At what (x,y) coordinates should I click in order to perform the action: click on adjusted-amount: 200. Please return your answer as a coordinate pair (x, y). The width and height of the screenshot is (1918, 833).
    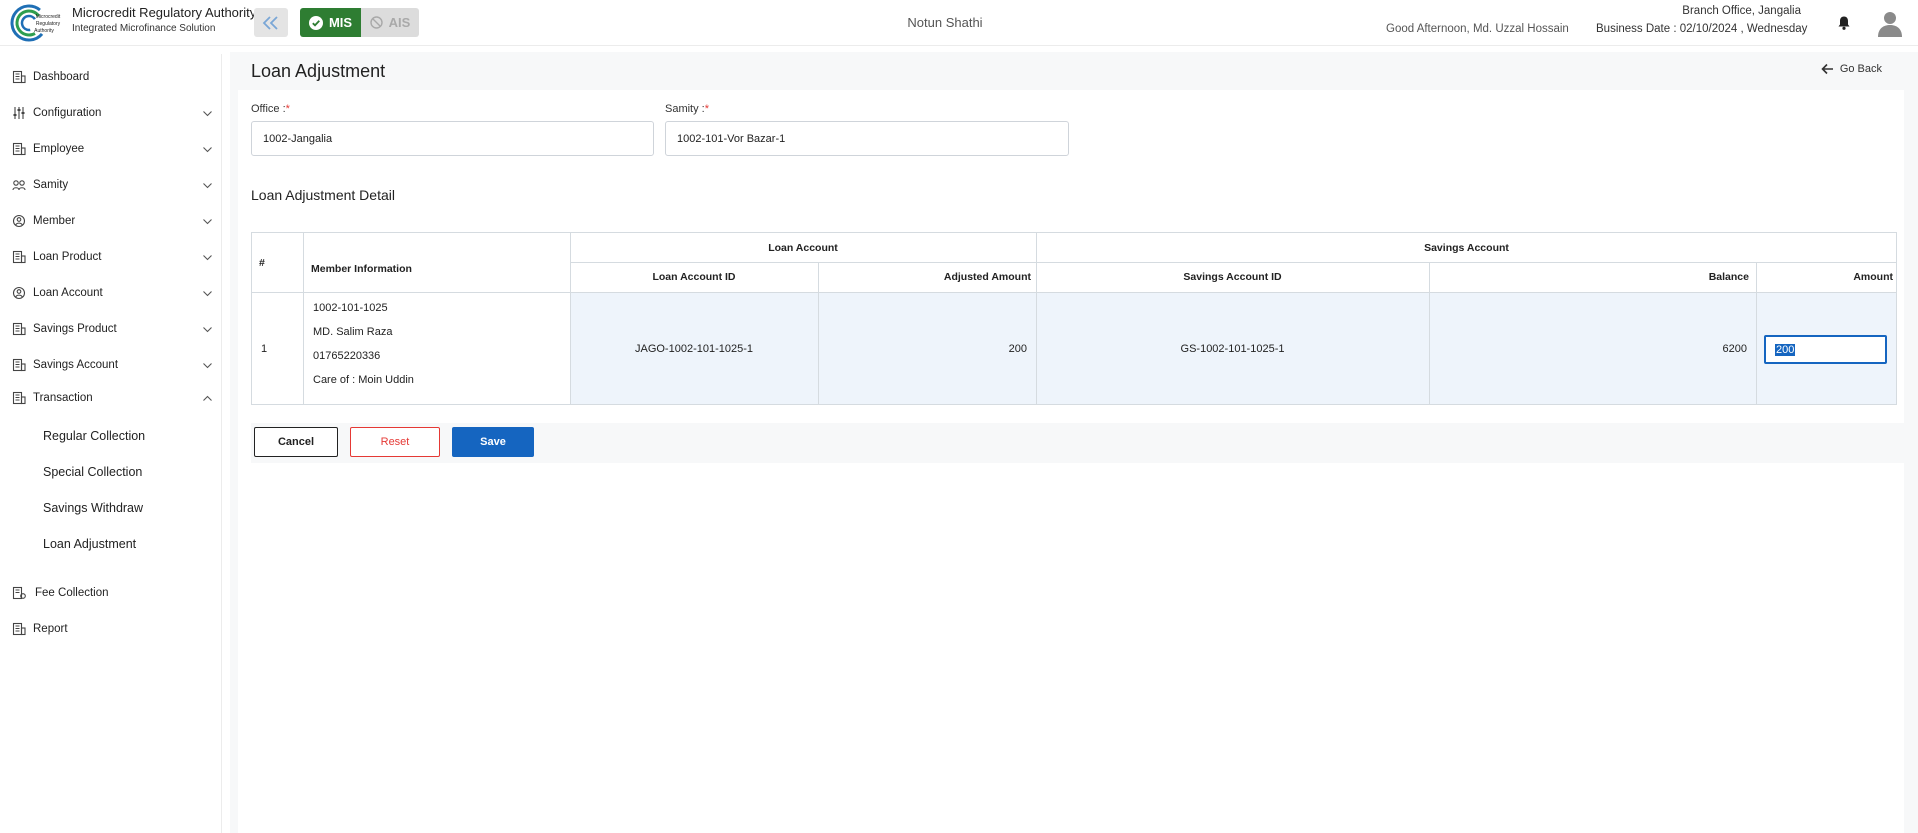
    Looking at the image, I should click on (1017, 349).